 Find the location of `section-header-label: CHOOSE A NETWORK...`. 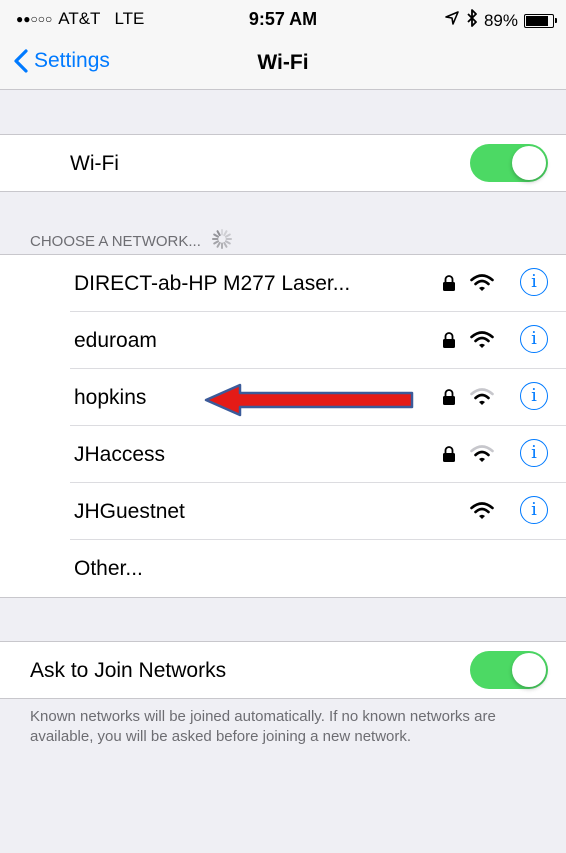

section-header-label: CHOOSE A NETWORK... is located at coordinates (115, 241).